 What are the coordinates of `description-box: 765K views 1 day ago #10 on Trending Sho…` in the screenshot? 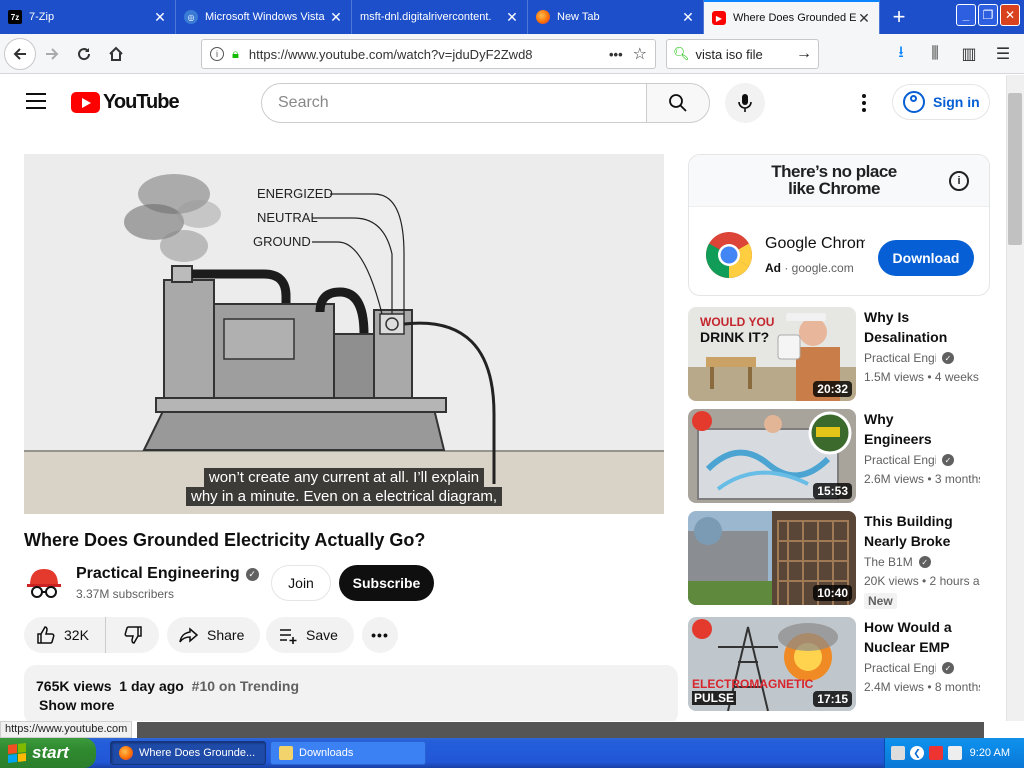 It's located at (351, 693).